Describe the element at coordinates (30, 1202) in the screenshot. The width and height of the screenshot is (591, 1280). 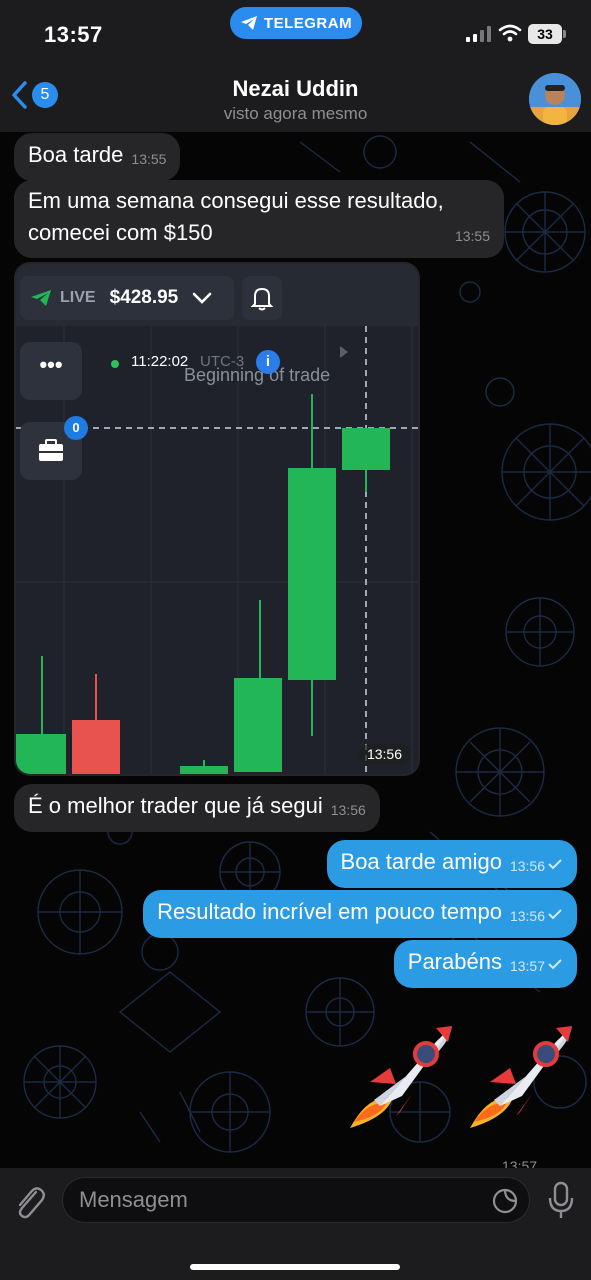
I see `paperclip-icon` at that location.